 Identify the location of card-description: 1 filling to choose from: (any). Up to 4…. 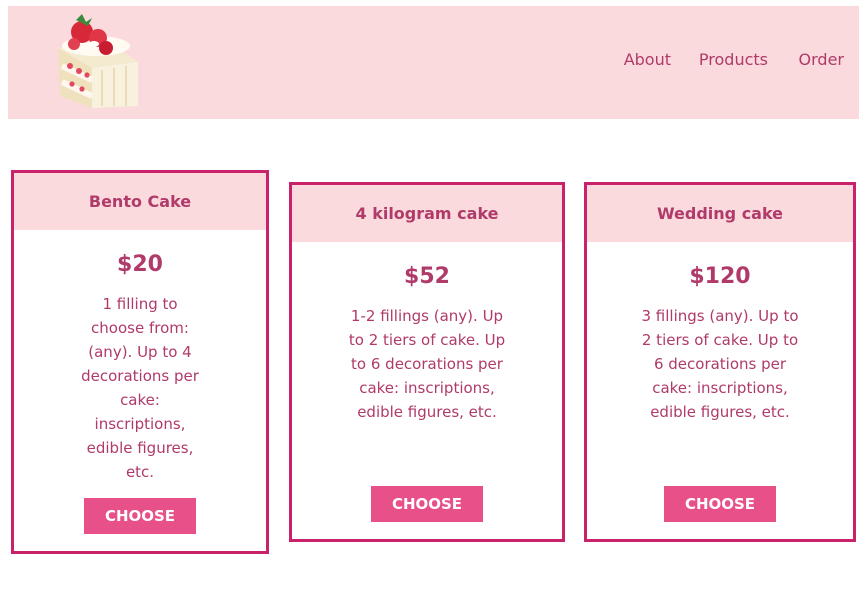
(140, 388).